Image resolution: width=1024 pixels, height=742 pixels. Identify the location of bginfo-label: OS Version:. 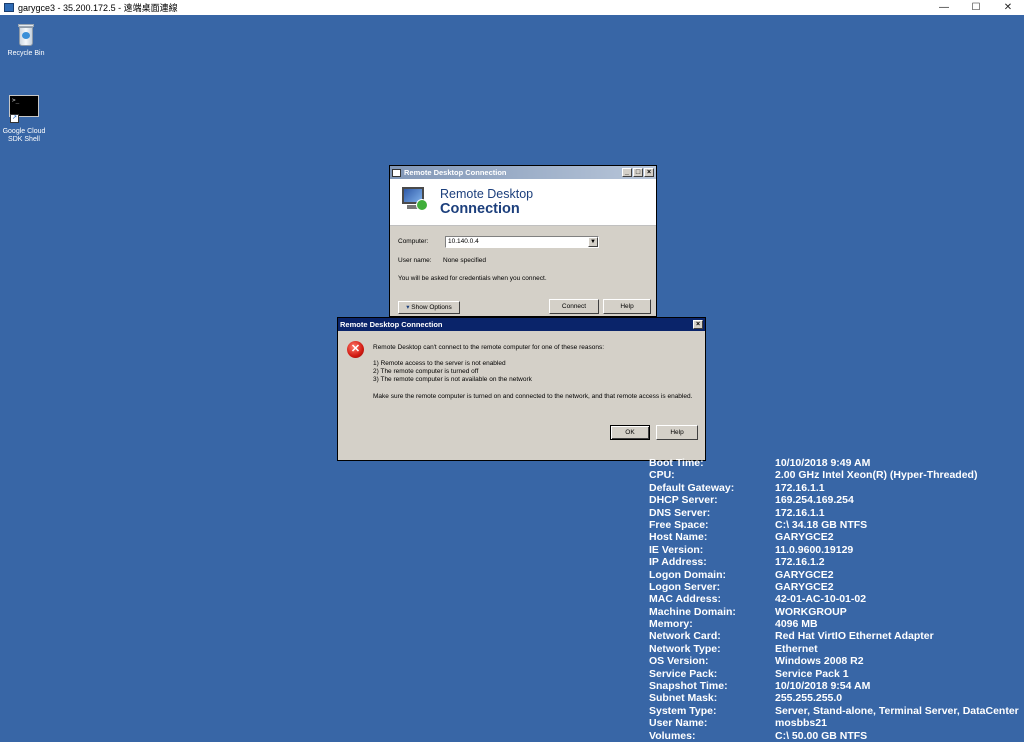
(679, 661).